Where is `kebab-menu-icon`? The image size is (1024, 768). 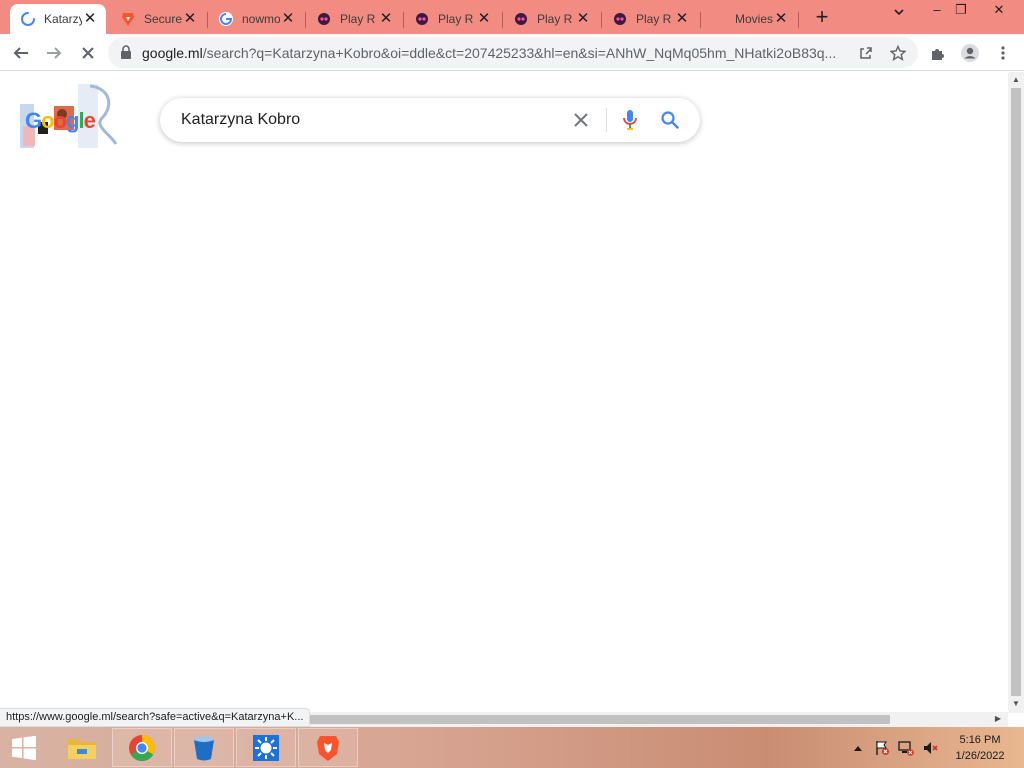 kebab-menu-icon is located at coordinates (1003, 53).